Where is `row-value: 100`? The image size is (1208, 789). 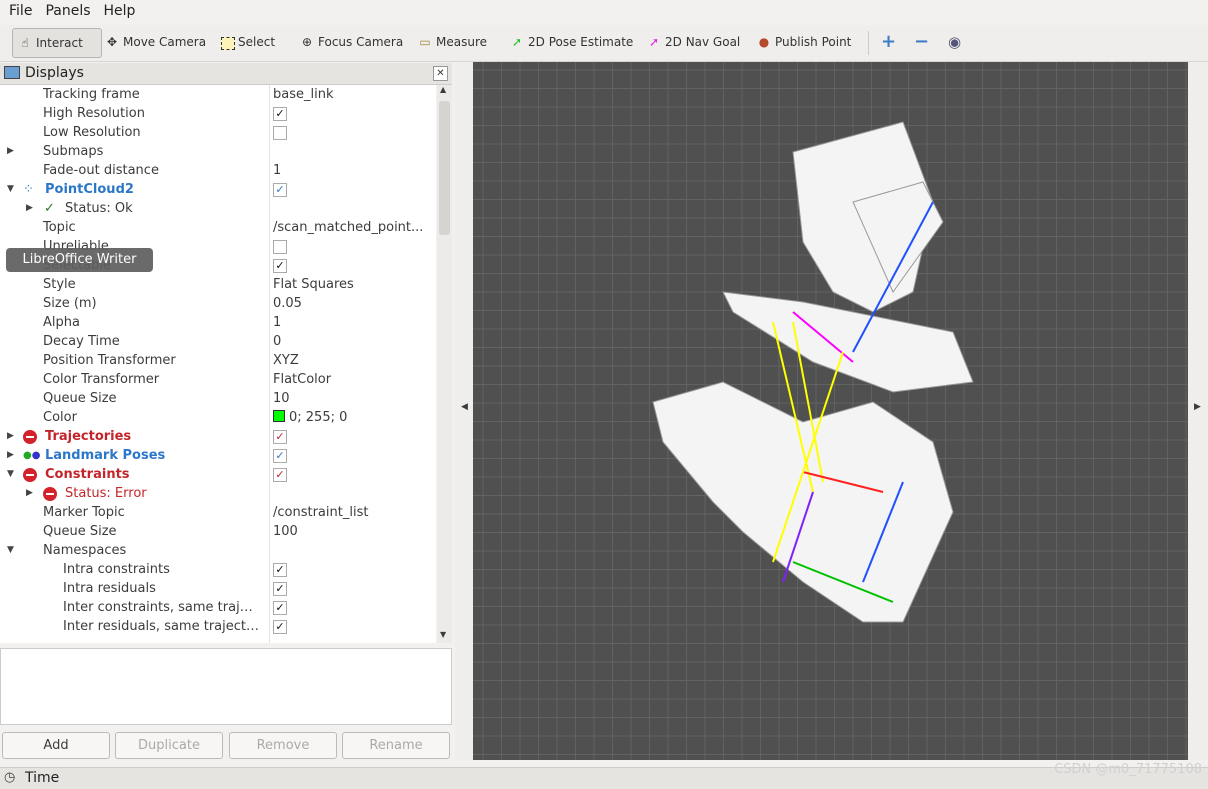 row-value: 100 is located at coordinates (354, 531).